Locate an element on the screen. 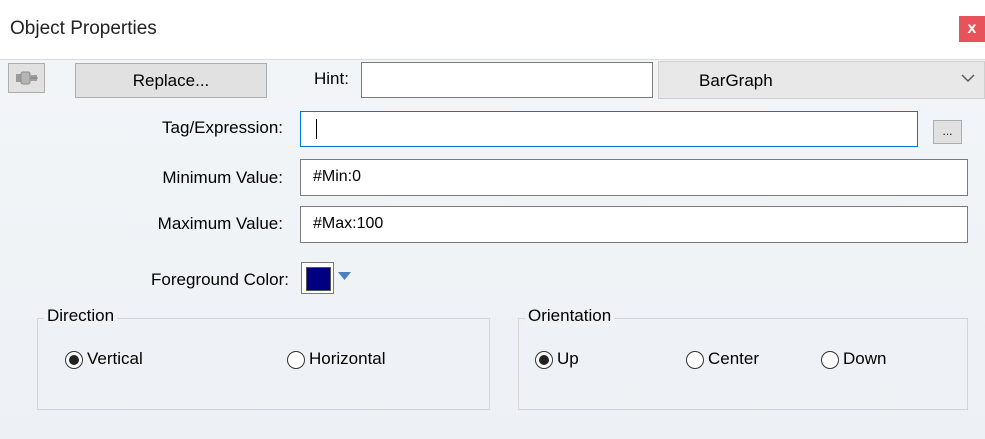  object-type-select: BarGraph is located at coordinates (821, 80).